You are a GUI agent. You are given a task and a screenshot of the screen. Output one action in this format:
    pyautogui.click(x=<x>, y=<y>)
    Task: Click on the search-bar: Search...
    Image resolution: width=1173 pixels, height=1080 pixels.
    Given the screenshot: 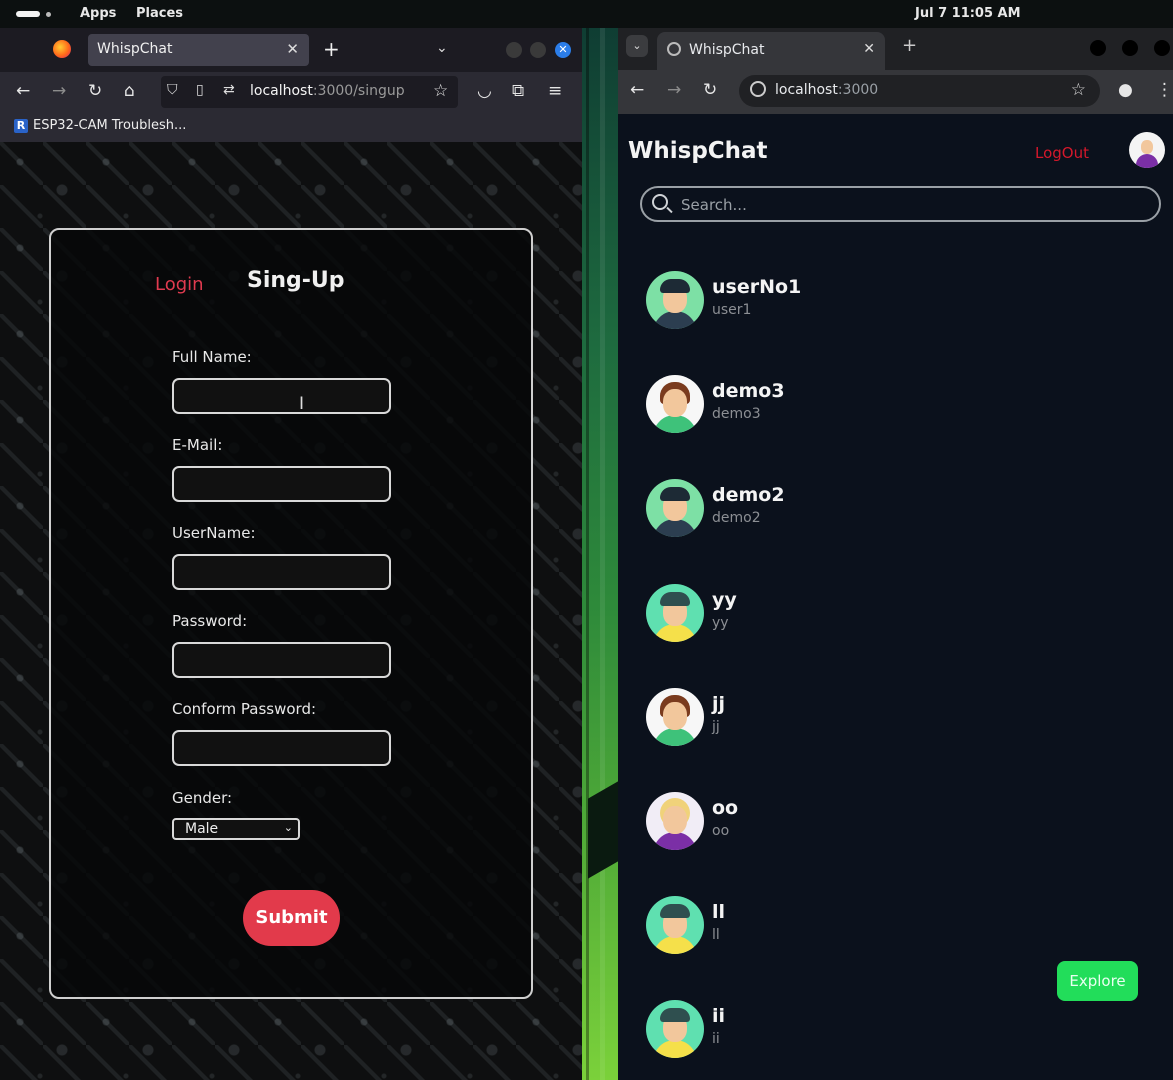 What is the action you would take?
    pyautogui.click(x=900, y=204)
    